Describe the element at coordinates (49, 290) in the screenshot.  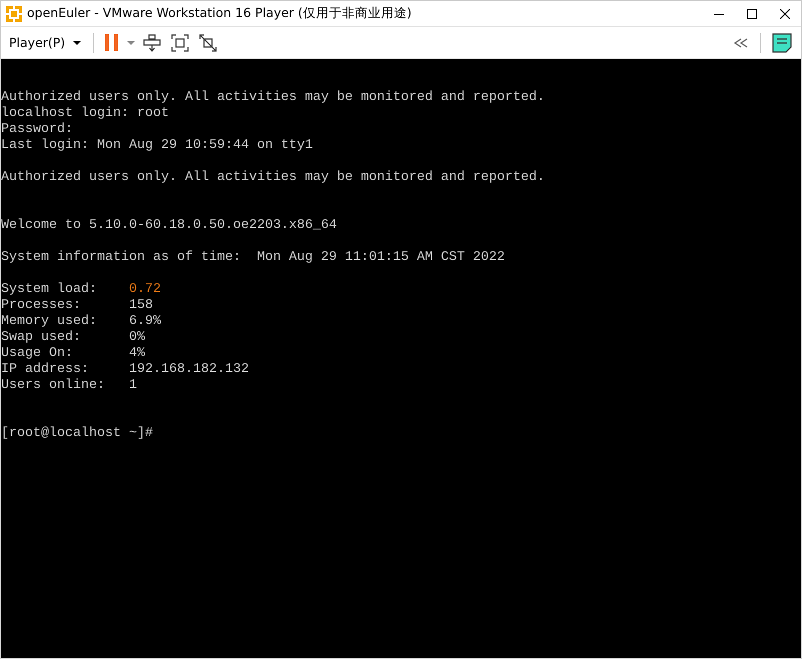
I see `stat-label: System load:` at that location.